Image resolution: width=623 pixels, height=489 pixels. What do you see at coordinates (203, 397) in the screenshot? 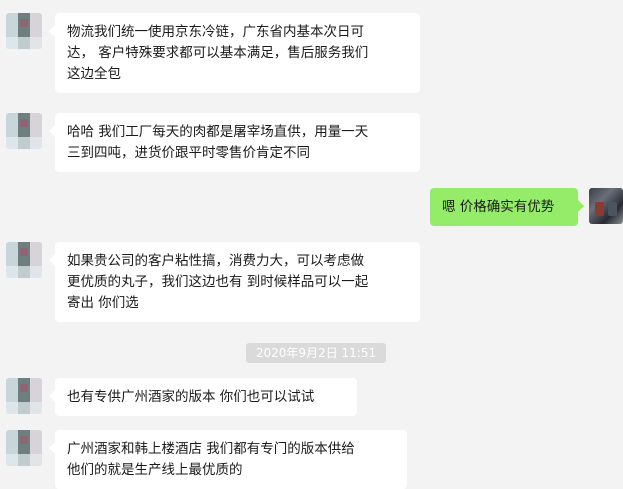
I see `message-bubble-incoming: 也有专供广州酒家的版本 你们也可以试试` at bounding box center [203, 397].